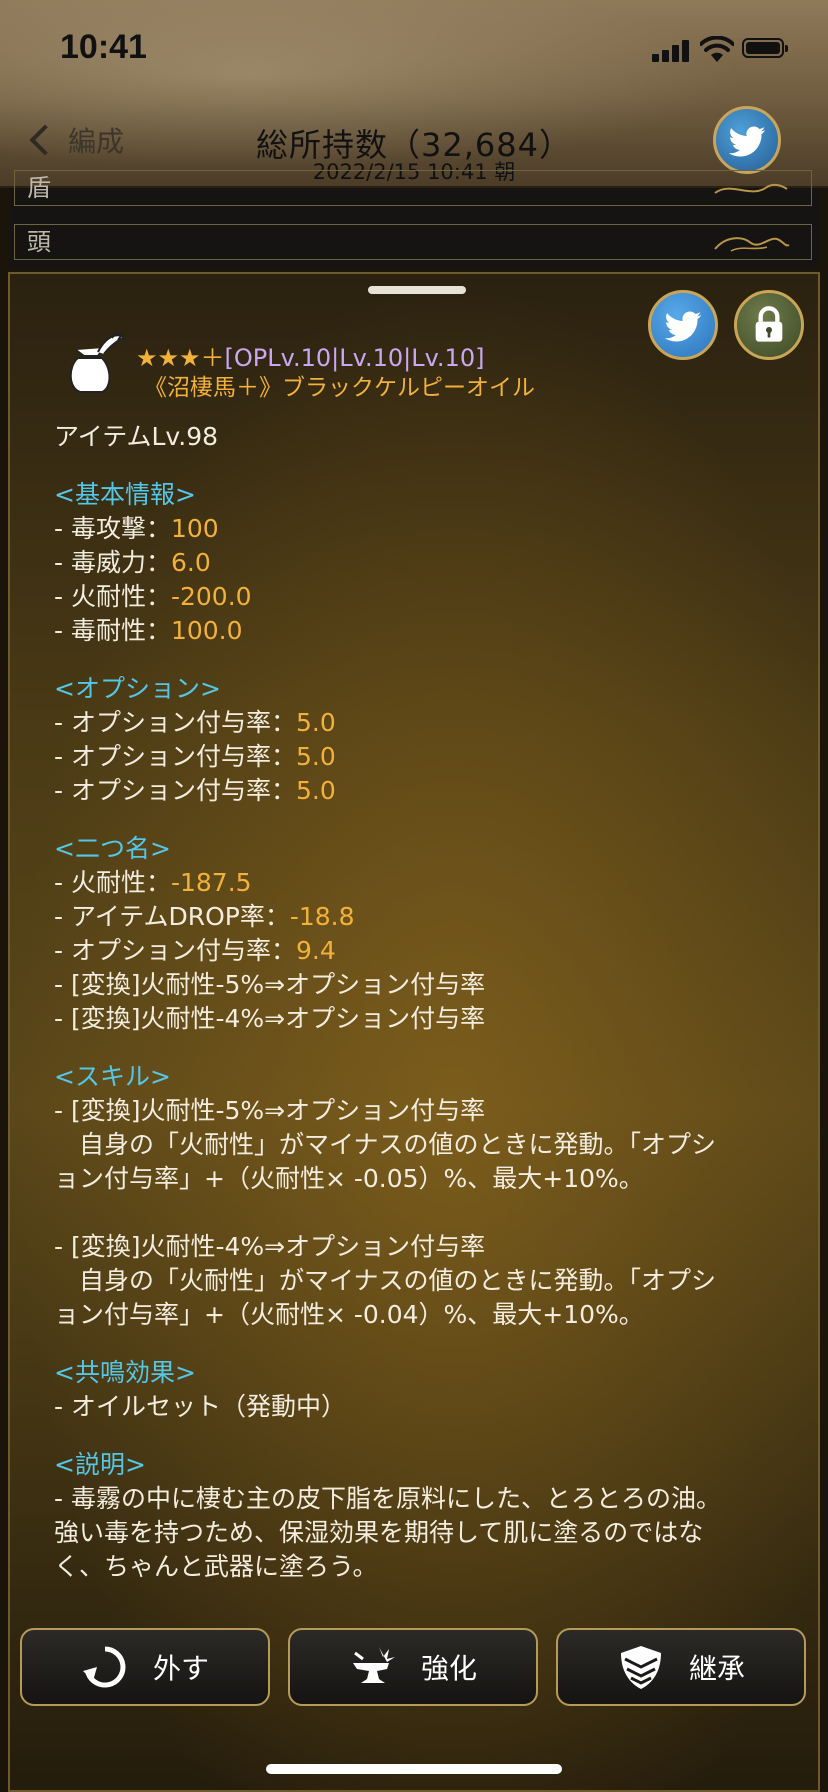 This screenshot has width=828, height=1792. Describe the element at coordinates (417, 290) in the screenshot. I see `drag-handle` at that location.